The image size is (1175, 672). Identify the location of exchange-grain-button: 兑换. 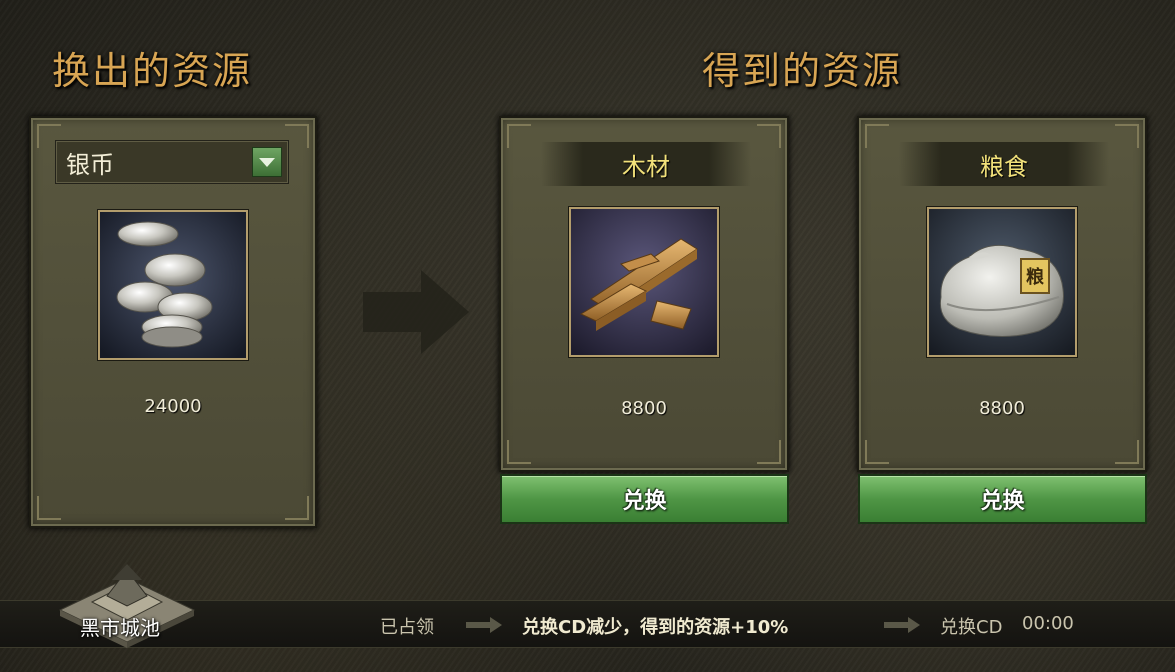
(1002, 499).